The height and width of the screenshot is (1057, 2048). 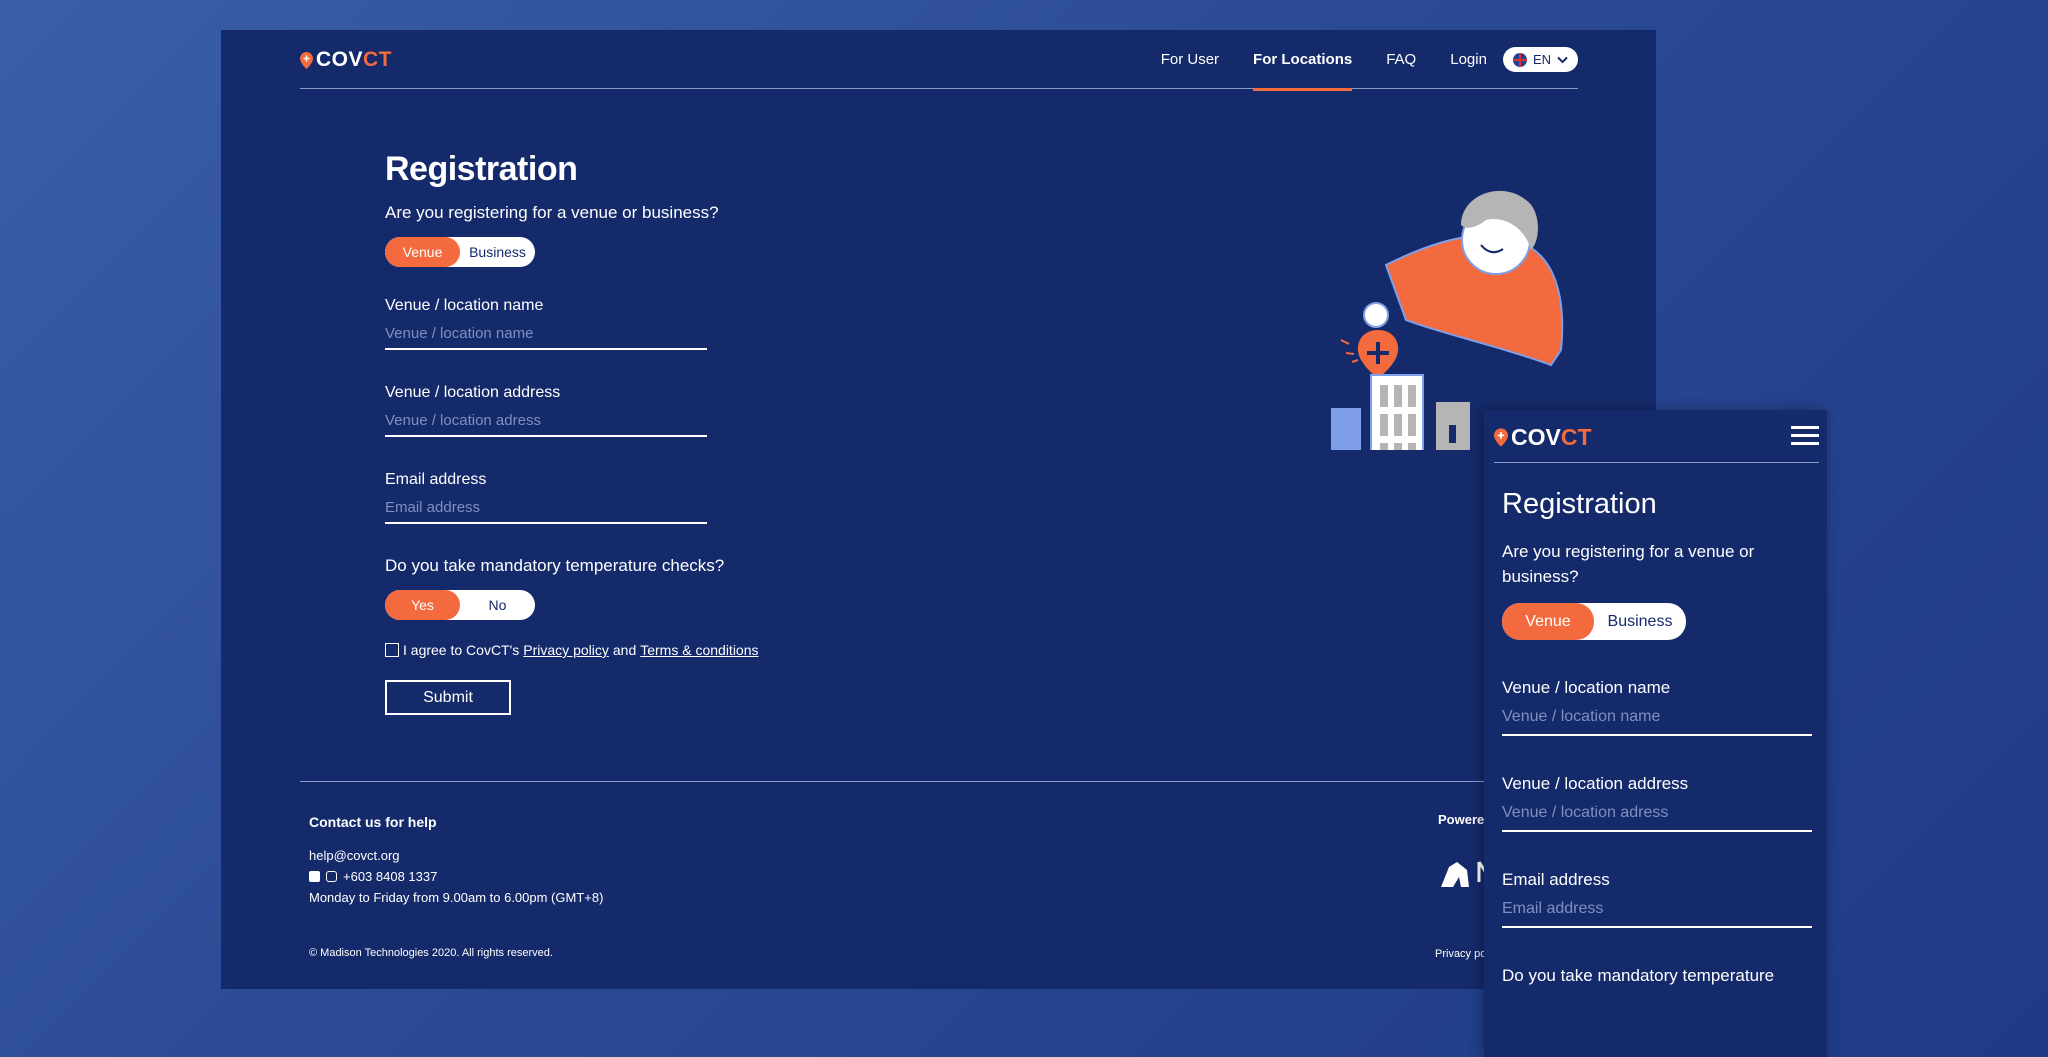 I want to click on mobile-email-field-group: Email address Email address, so click(x=1657, y=899).